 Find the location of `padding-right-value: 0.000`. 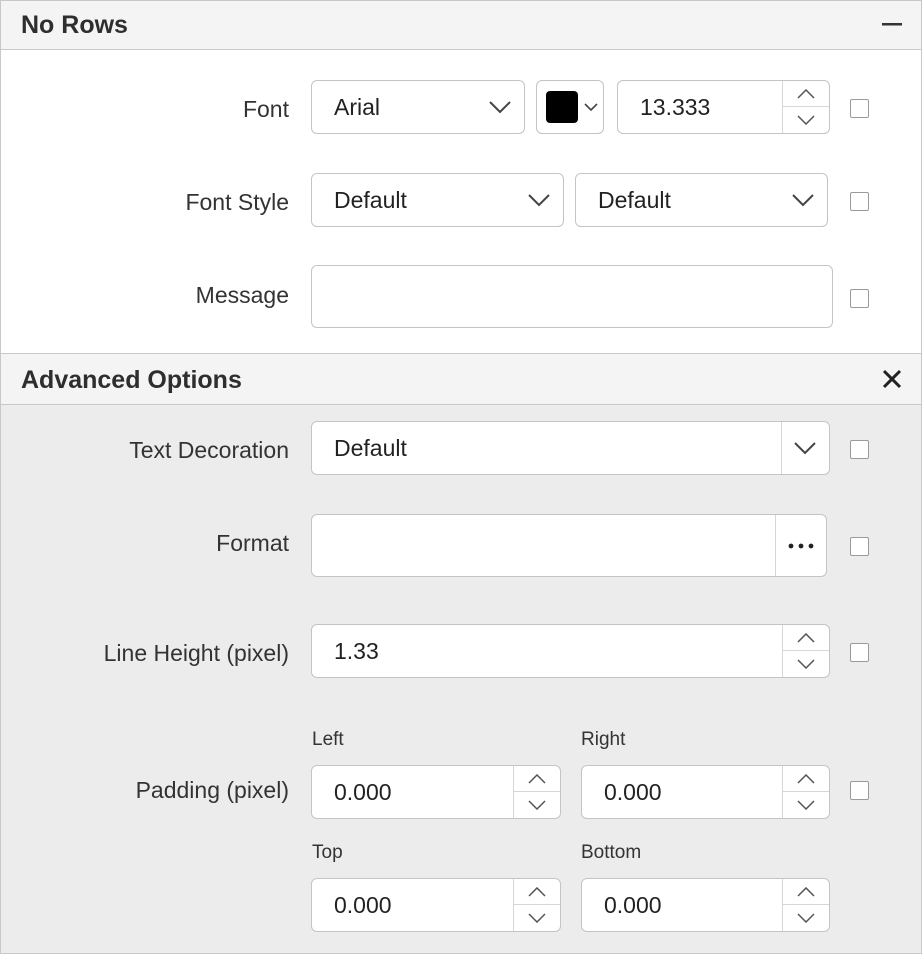

padding-right-value: 0.000 is located at coordinates (633, 791).